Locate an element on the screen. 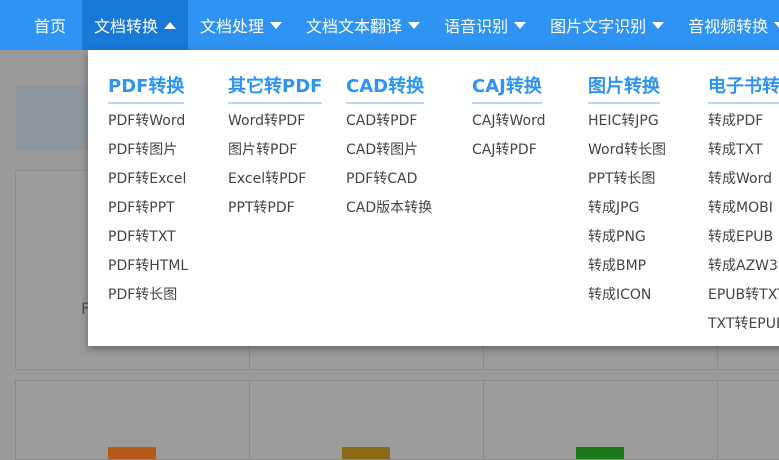  nav-label: 文档处理 is located at coordinates (232, 26).